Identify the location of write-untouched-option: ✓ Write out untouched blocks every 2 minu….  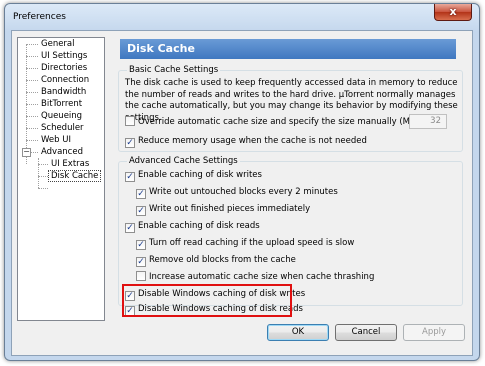
(237, 192).